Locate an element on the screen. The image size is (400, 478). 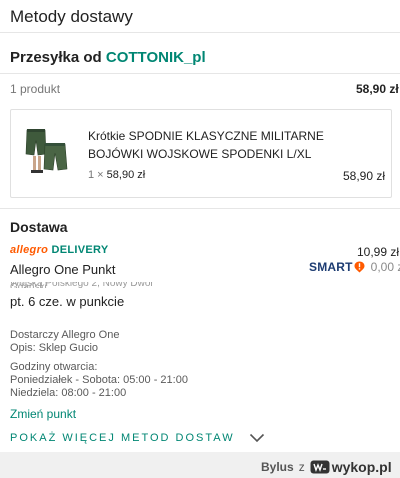
page-title: Metody dostawy is located at coordinates (71, 16).